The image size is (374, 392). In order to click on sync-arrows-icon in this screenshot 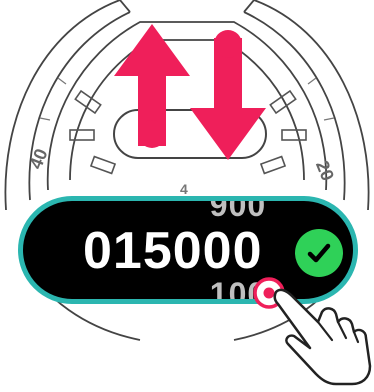, I will do `click(190, 92)`.